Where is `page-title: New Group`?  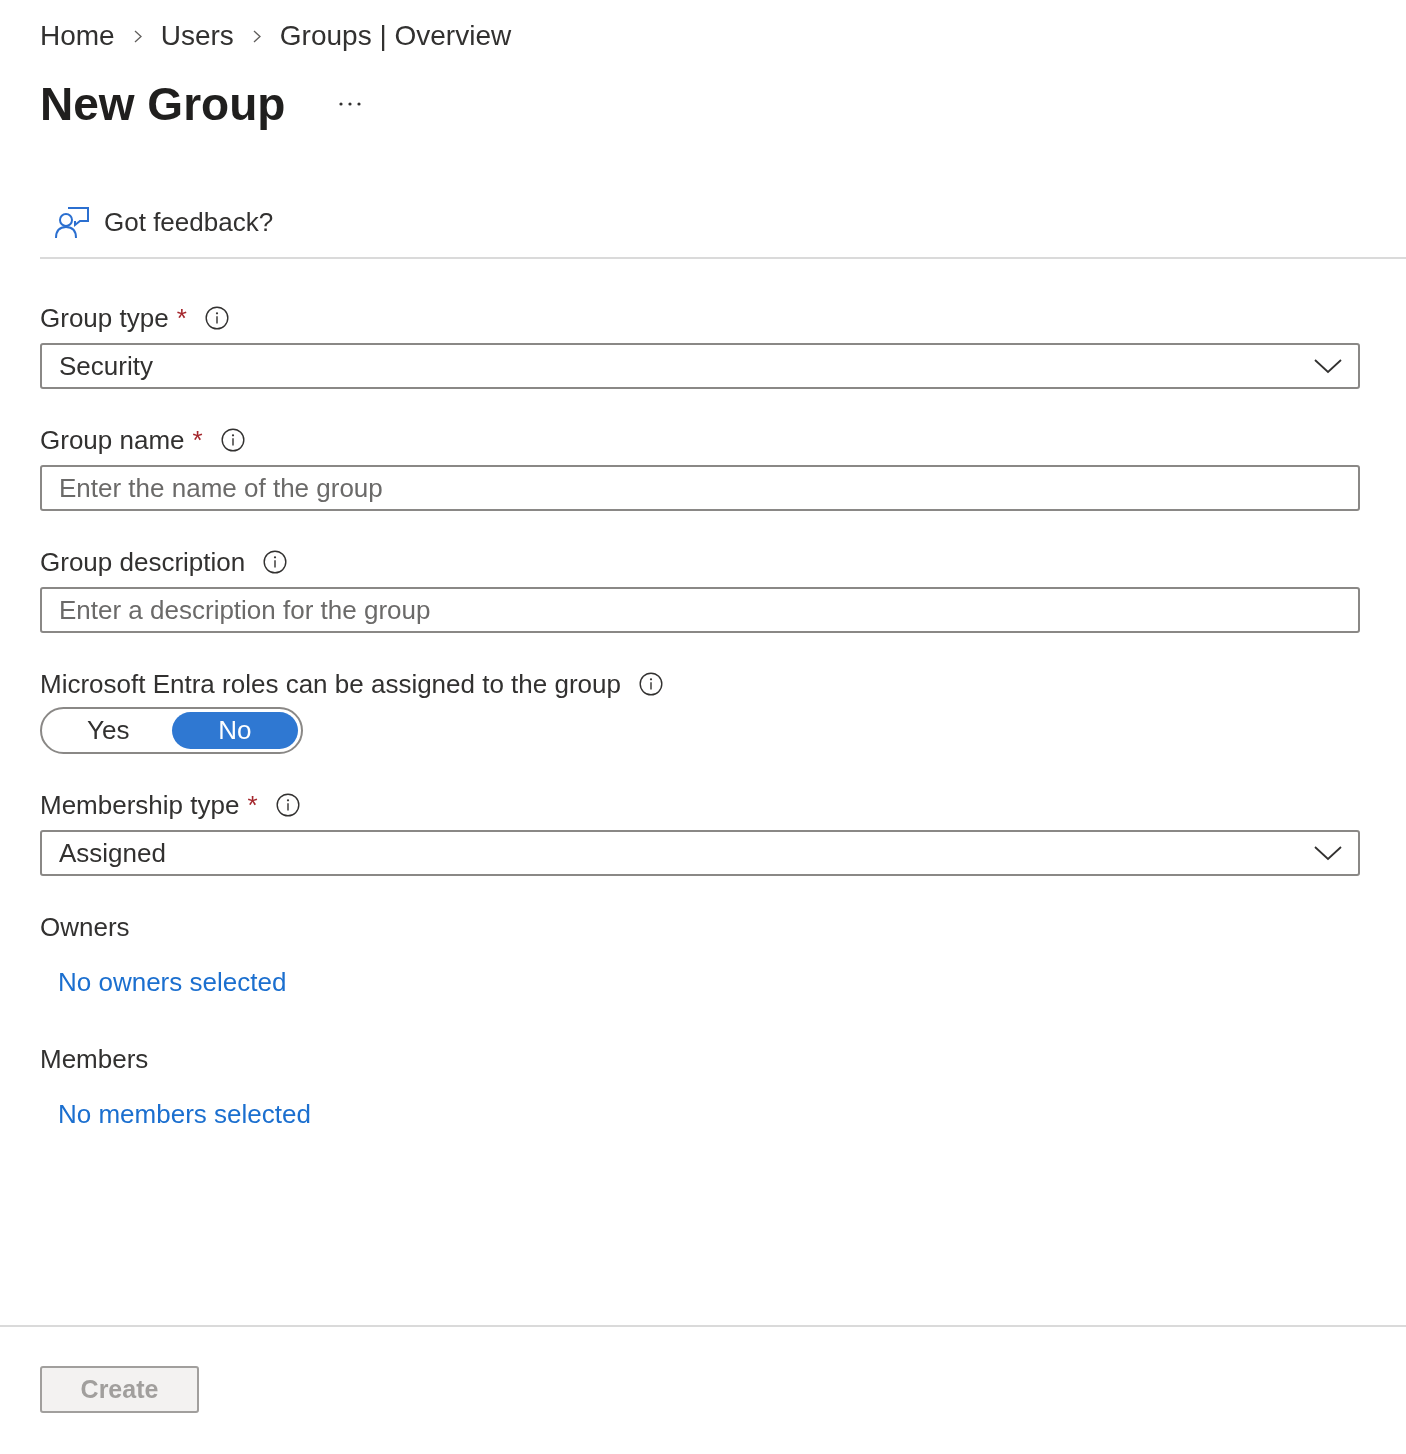 page-title: New Group is located at coordinates (163, 104).